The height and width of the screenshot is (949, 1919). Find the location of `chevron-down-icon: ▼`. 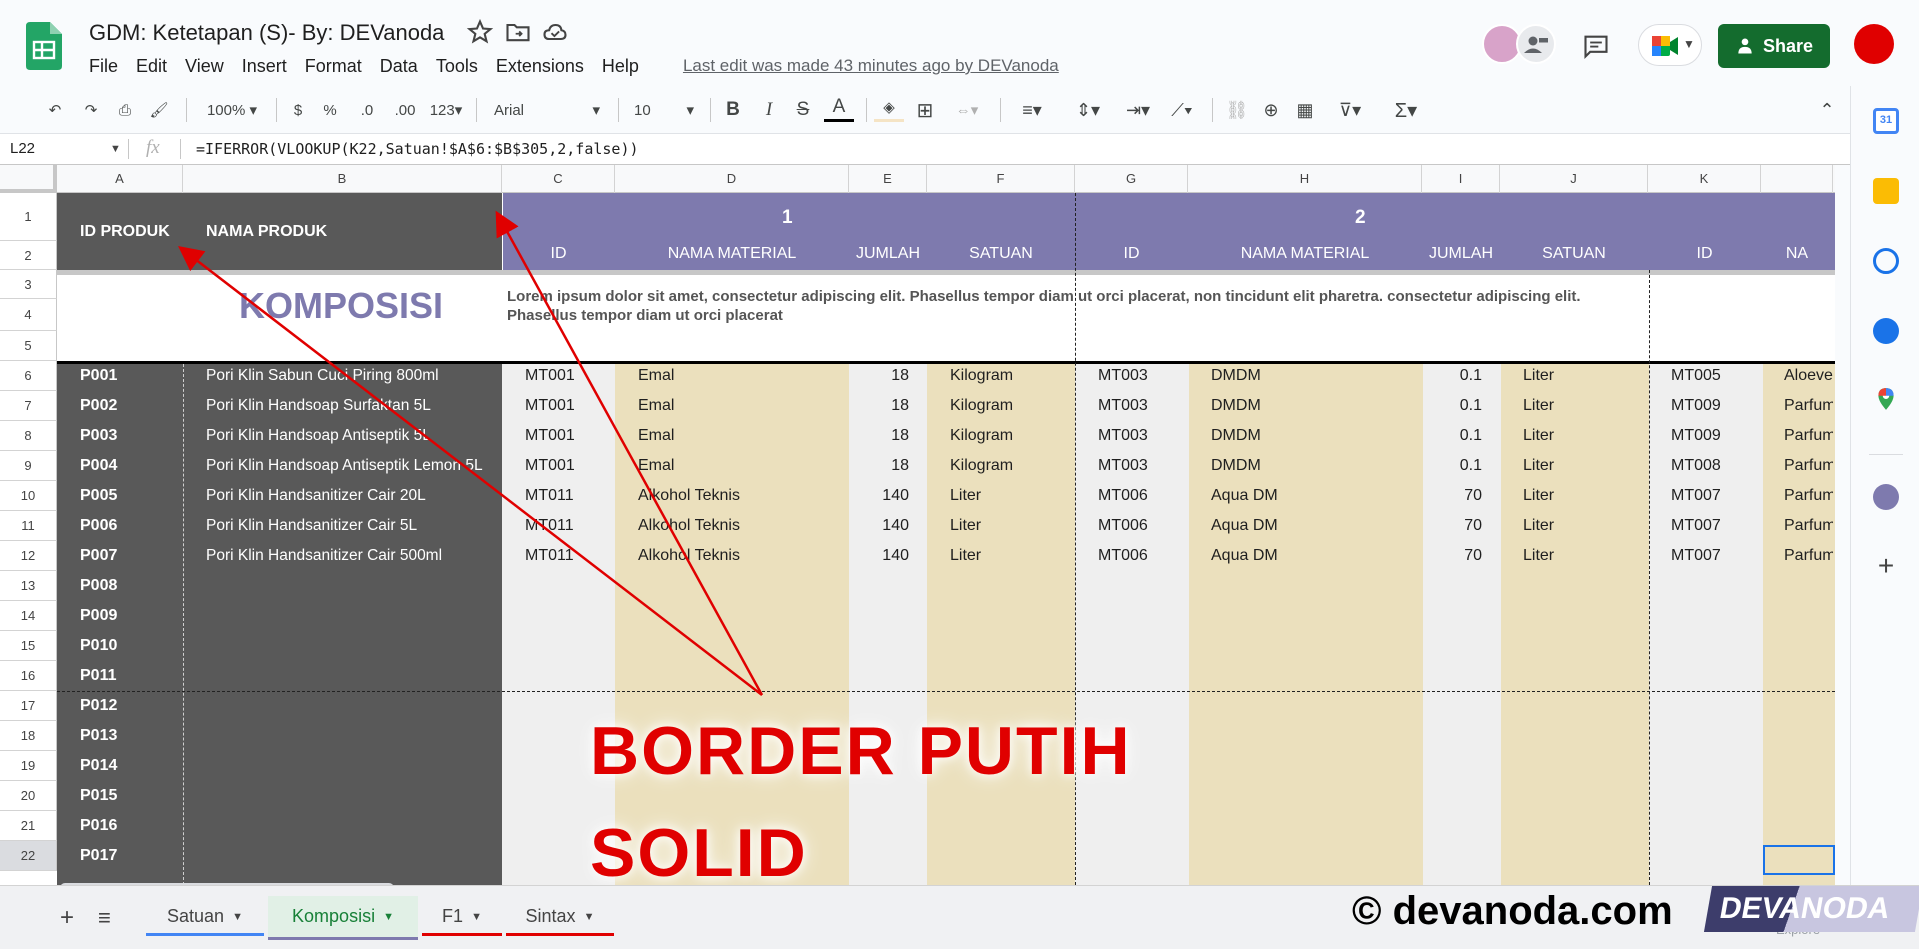

chevron-down-icon: ▼ is located at coordinates (115, 149).